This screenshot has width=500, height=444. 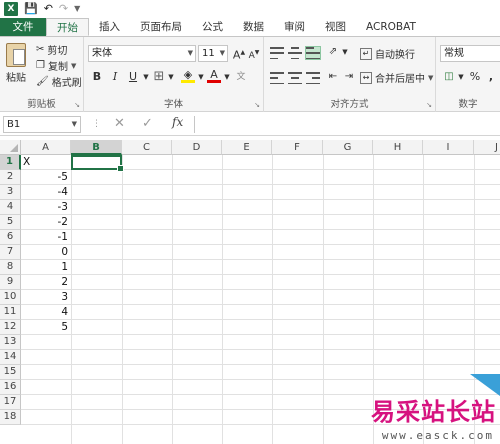 I want to click on row-header: 15, so click(x=10, y=372).